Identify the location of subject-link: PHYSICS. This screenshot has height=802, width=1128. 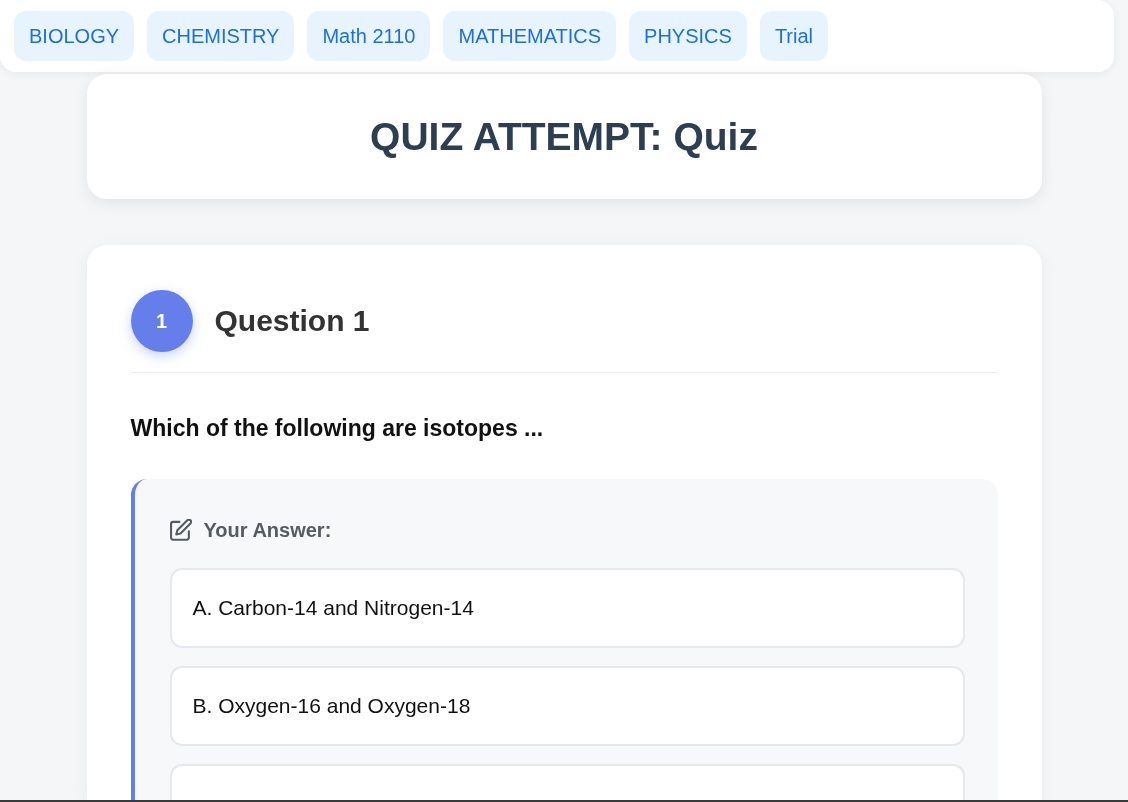
(688, 36).